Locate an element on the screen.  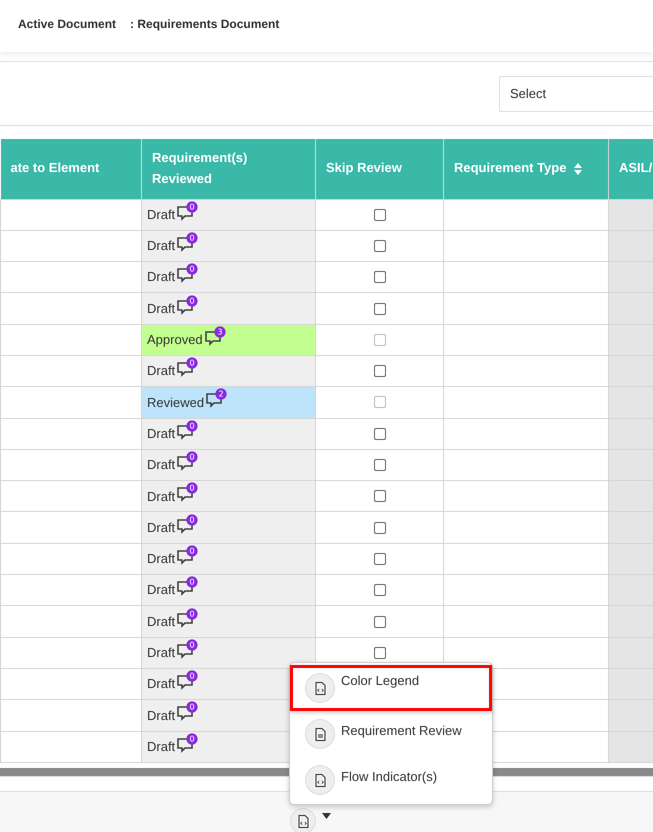
active-document-label: Active Document is located at coordinates (67, 24).